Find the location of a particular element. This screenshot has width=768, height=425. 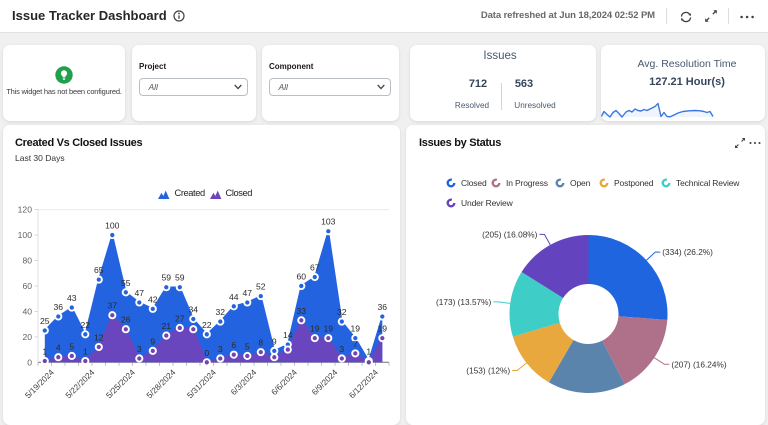

svg-text: (334) (26.2%) is located at coordinates (687, 252).